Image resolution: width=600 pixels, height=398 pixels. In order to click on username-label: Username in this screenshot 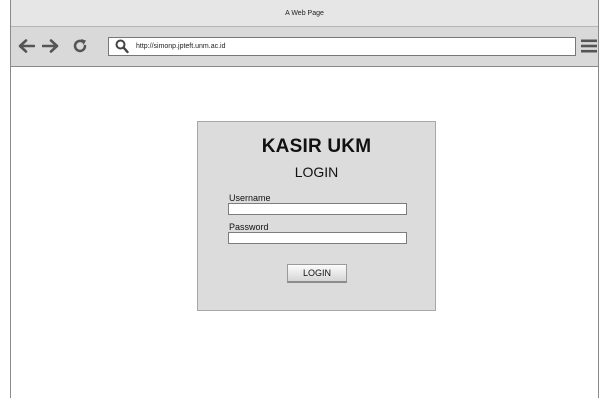, I will do `click(250, 198)`.